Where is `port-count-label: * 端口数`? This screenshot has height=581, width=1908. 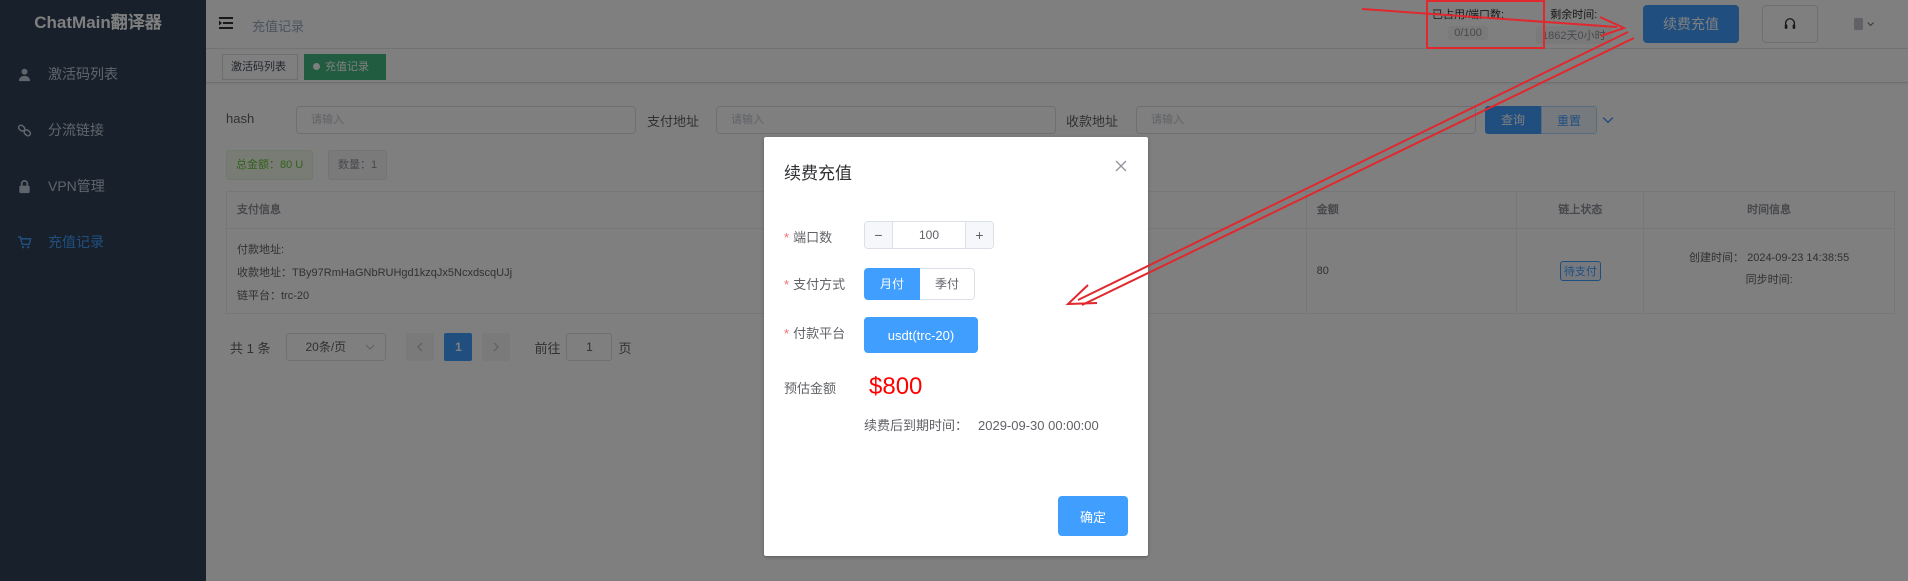
port-count-label: * 端口数 is located at coordinates (808, 236).